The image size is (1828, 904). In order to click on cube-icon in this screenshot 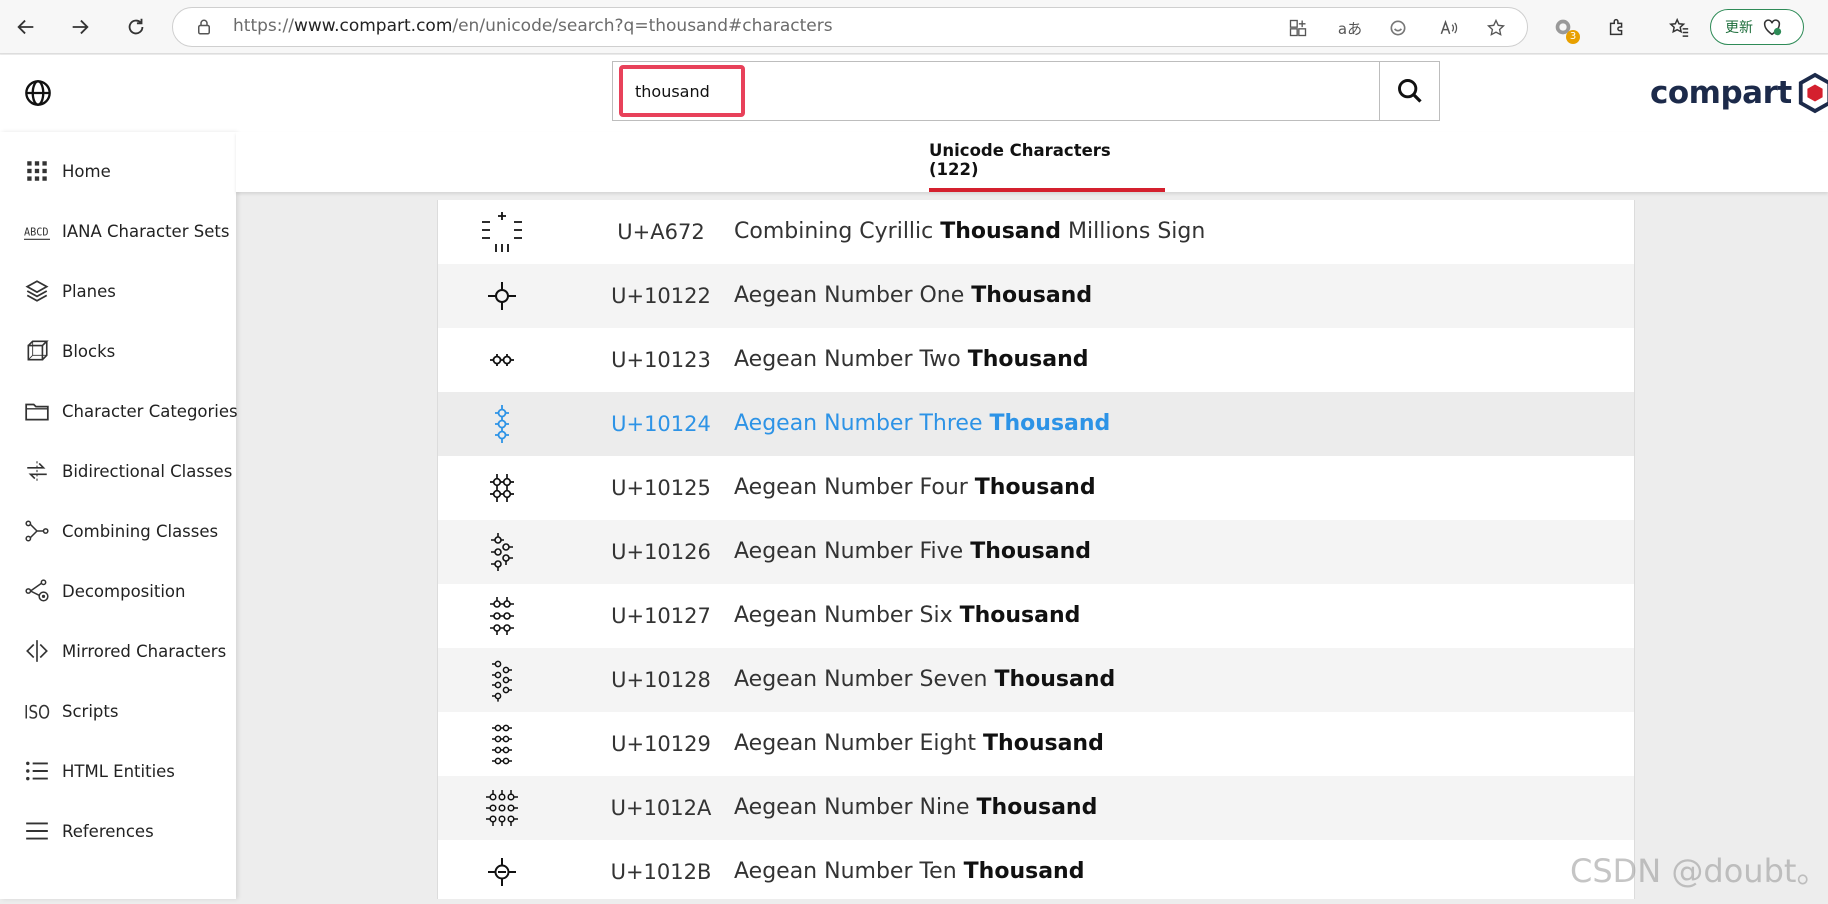, I will do `click(37, 351)`.